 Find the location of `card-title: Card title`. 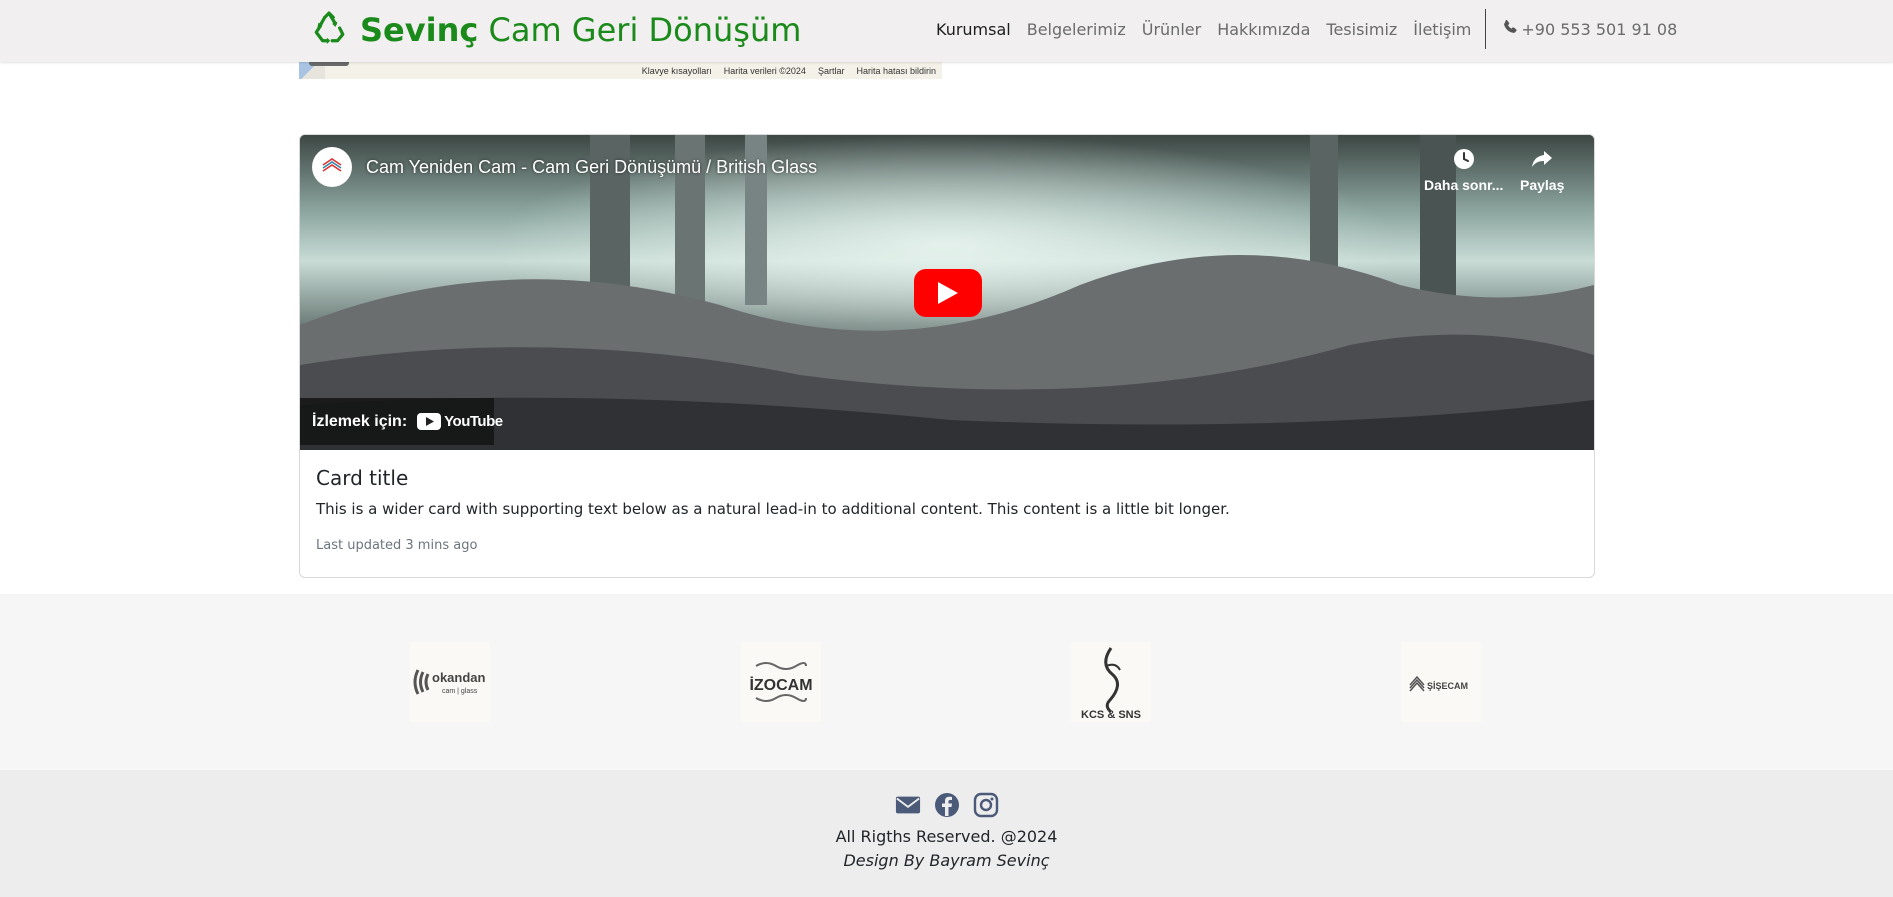

card-title: Card title is located at coordinates (362, 478).